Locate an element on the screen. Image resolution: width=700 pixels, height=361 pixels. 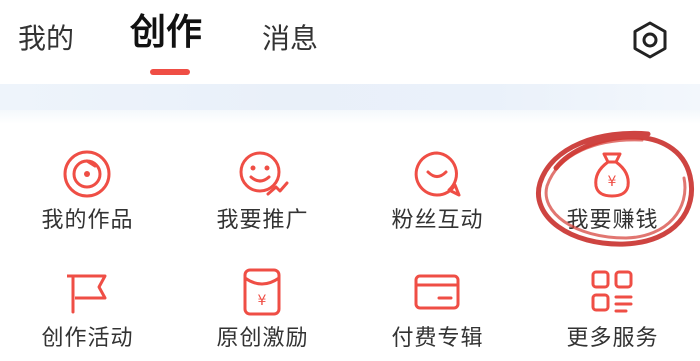
smile-promote-icon is located at coordinates (264, 173).